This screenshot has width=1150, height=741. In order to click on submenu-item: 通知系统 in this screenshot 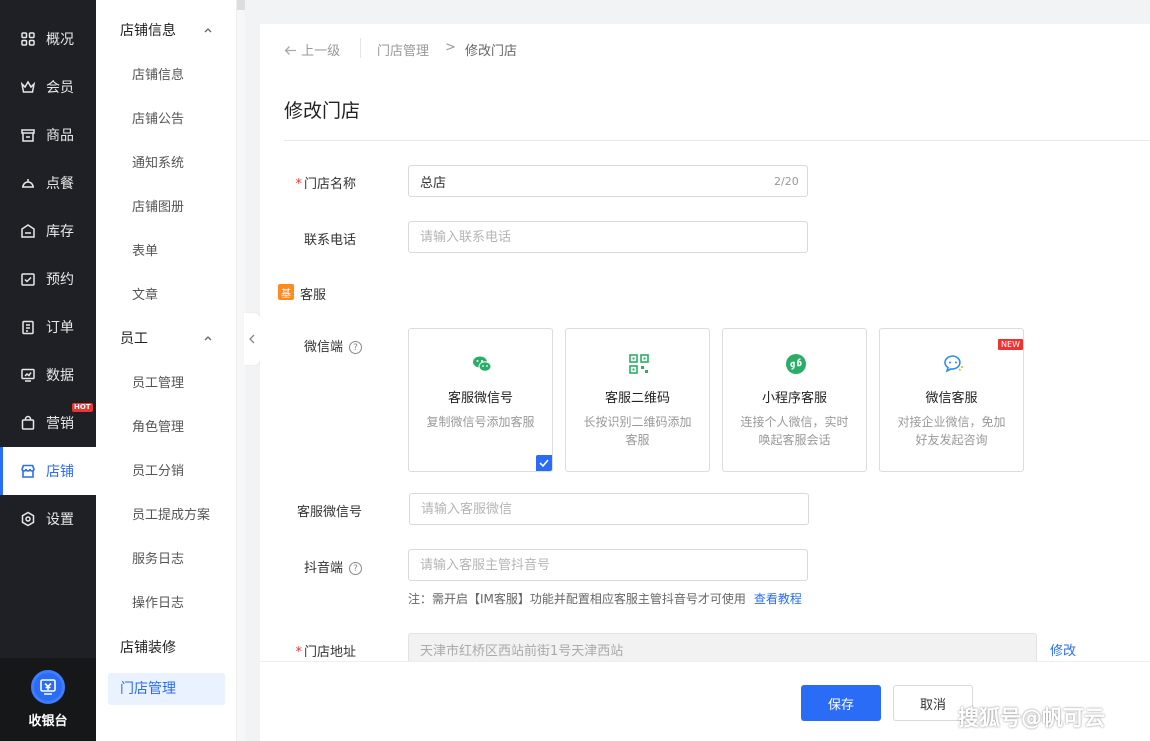, I will do `click(158, 161)`.